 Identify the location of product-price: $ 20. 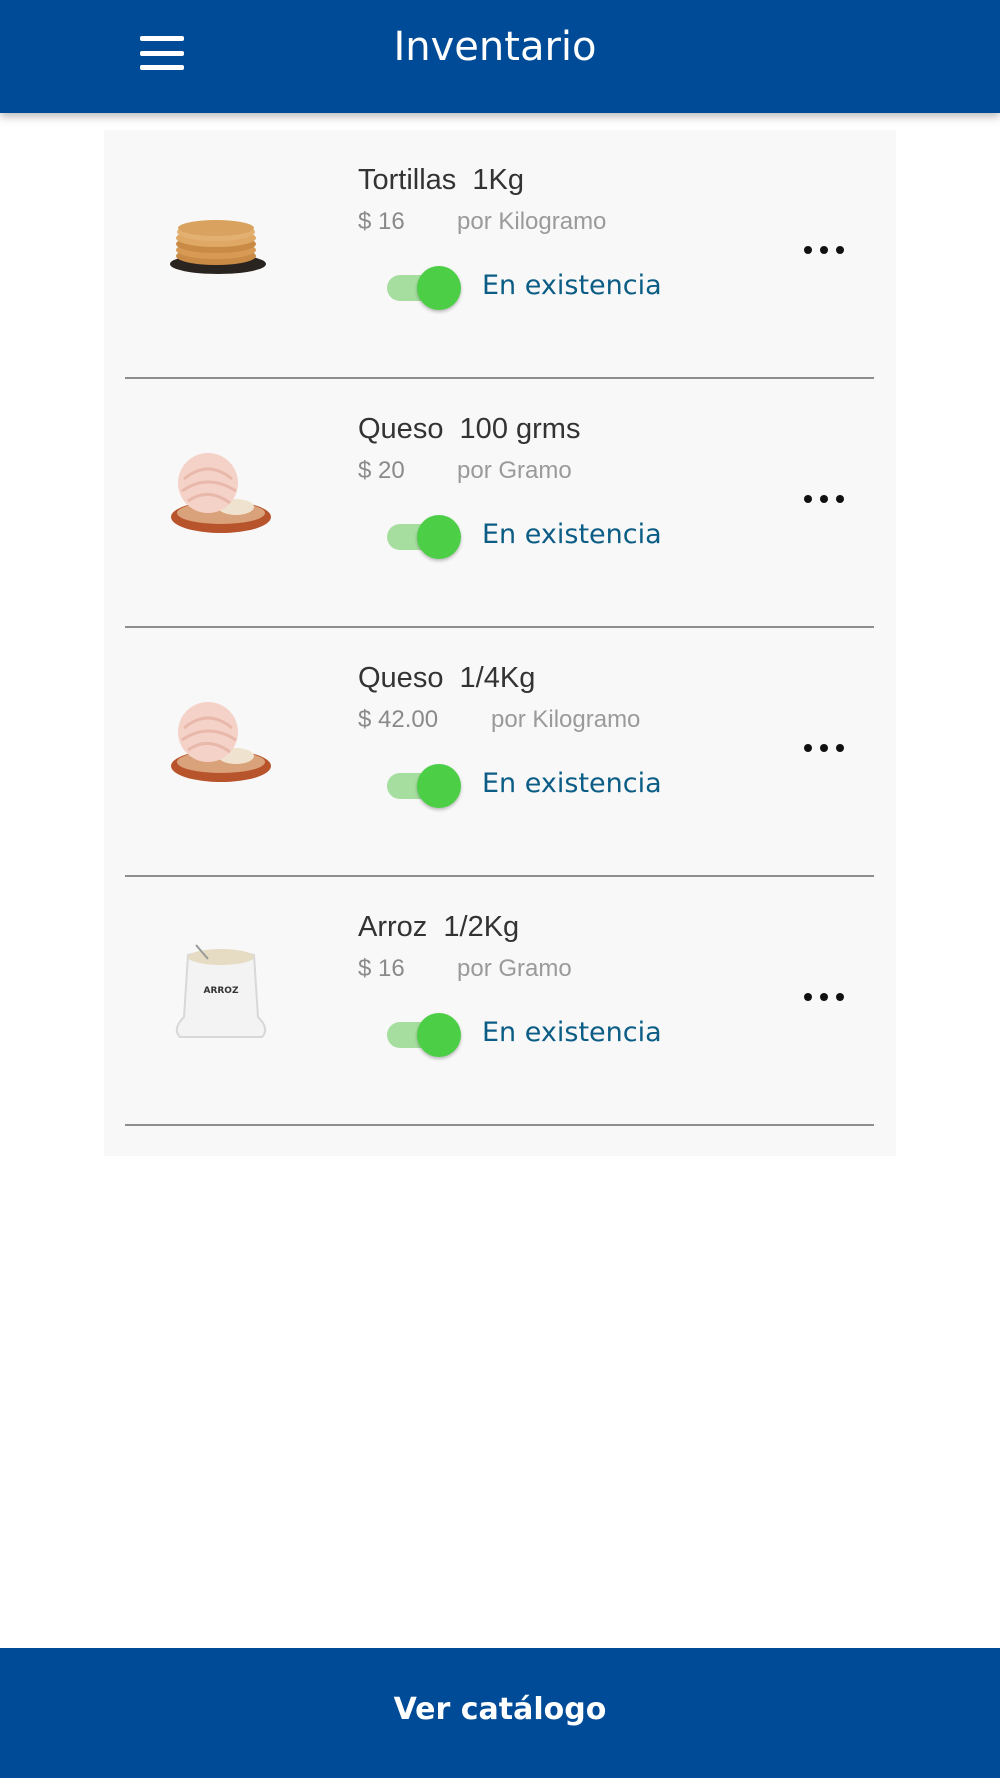
(381, 470).